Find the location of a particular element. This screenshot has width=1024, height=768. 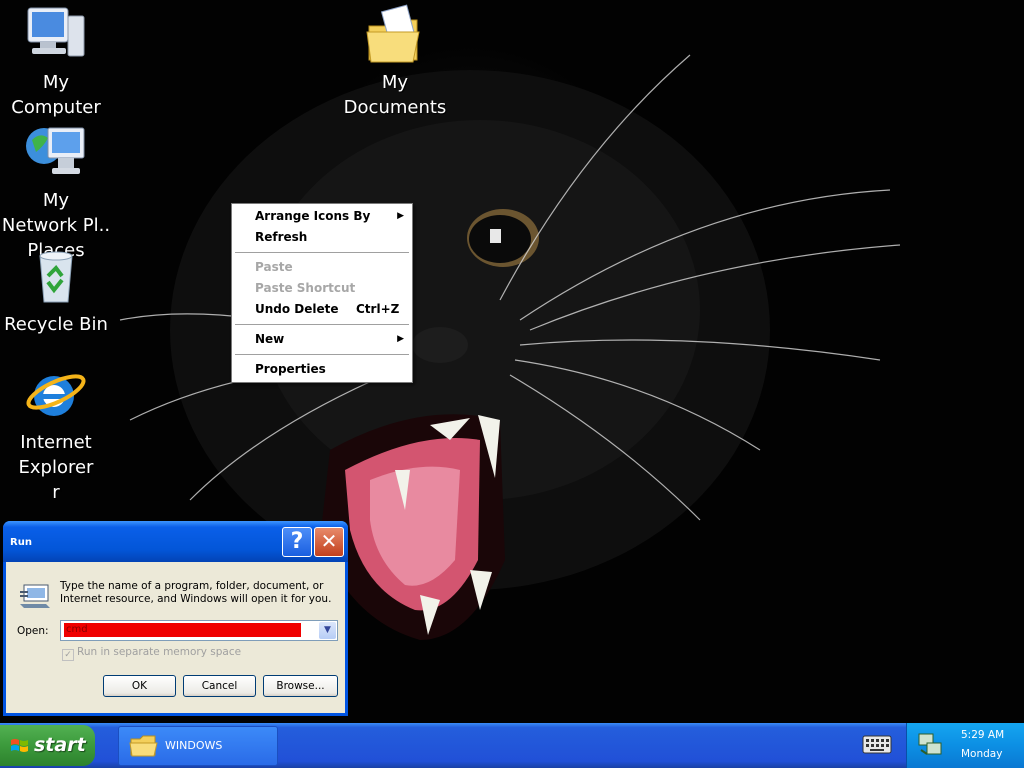

recycle-bin-icon: Recycle Bin is located at coordinates (56, 291).